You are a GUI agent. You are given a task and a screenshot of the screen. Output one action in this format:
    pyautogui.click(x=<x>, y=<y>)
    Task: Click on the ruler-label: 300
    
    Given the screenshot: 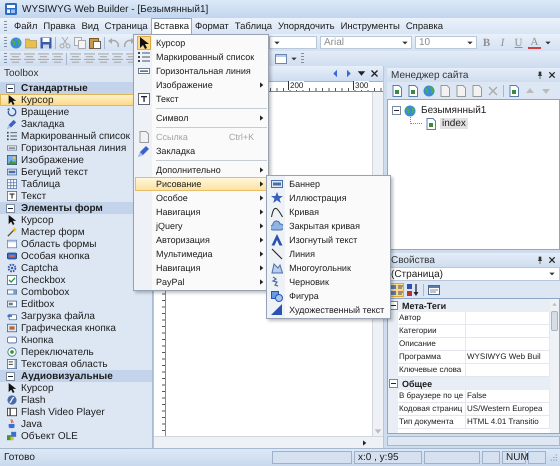 What is the action you would take?
    pyautogui.click(x=361, y=85)
    